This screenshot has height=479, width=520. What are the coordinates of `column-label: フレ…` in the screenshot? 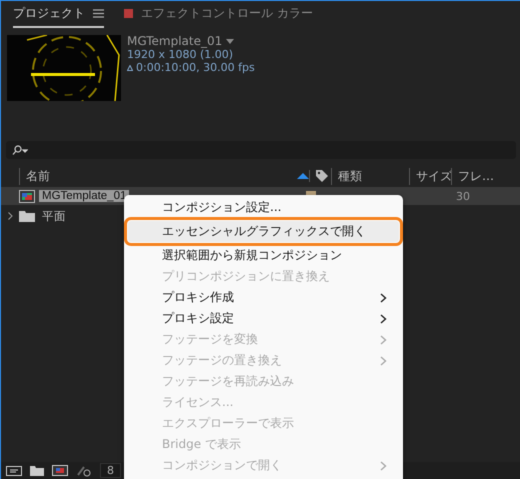 It's located at (476, 176).